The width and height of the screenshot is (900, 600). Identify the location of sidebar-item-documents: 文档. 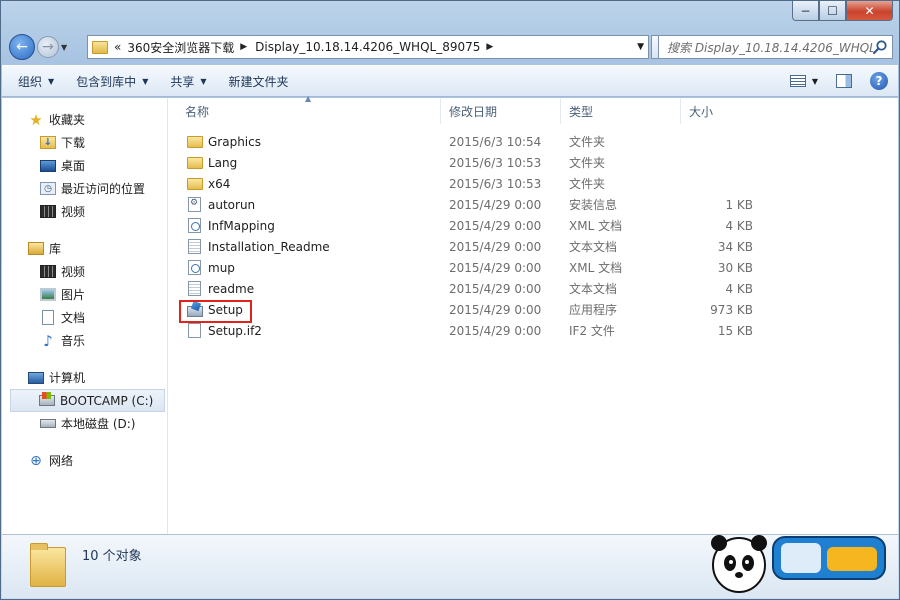
(84, 317).